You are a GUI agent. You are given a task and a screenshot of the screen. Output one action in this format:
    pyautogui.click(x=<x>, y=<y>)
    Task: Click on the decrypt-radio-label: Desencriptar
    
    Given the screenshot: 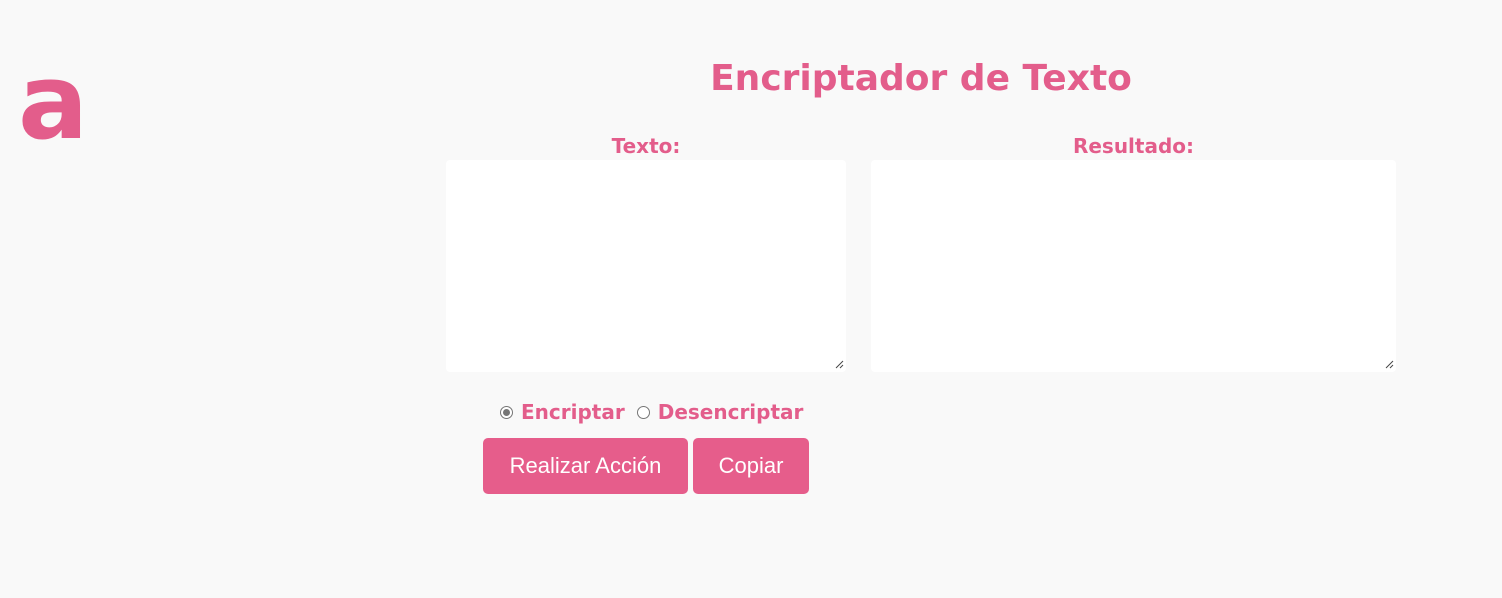 What is the action you would take?
    pyautogui.click(x=731, y=412)
    